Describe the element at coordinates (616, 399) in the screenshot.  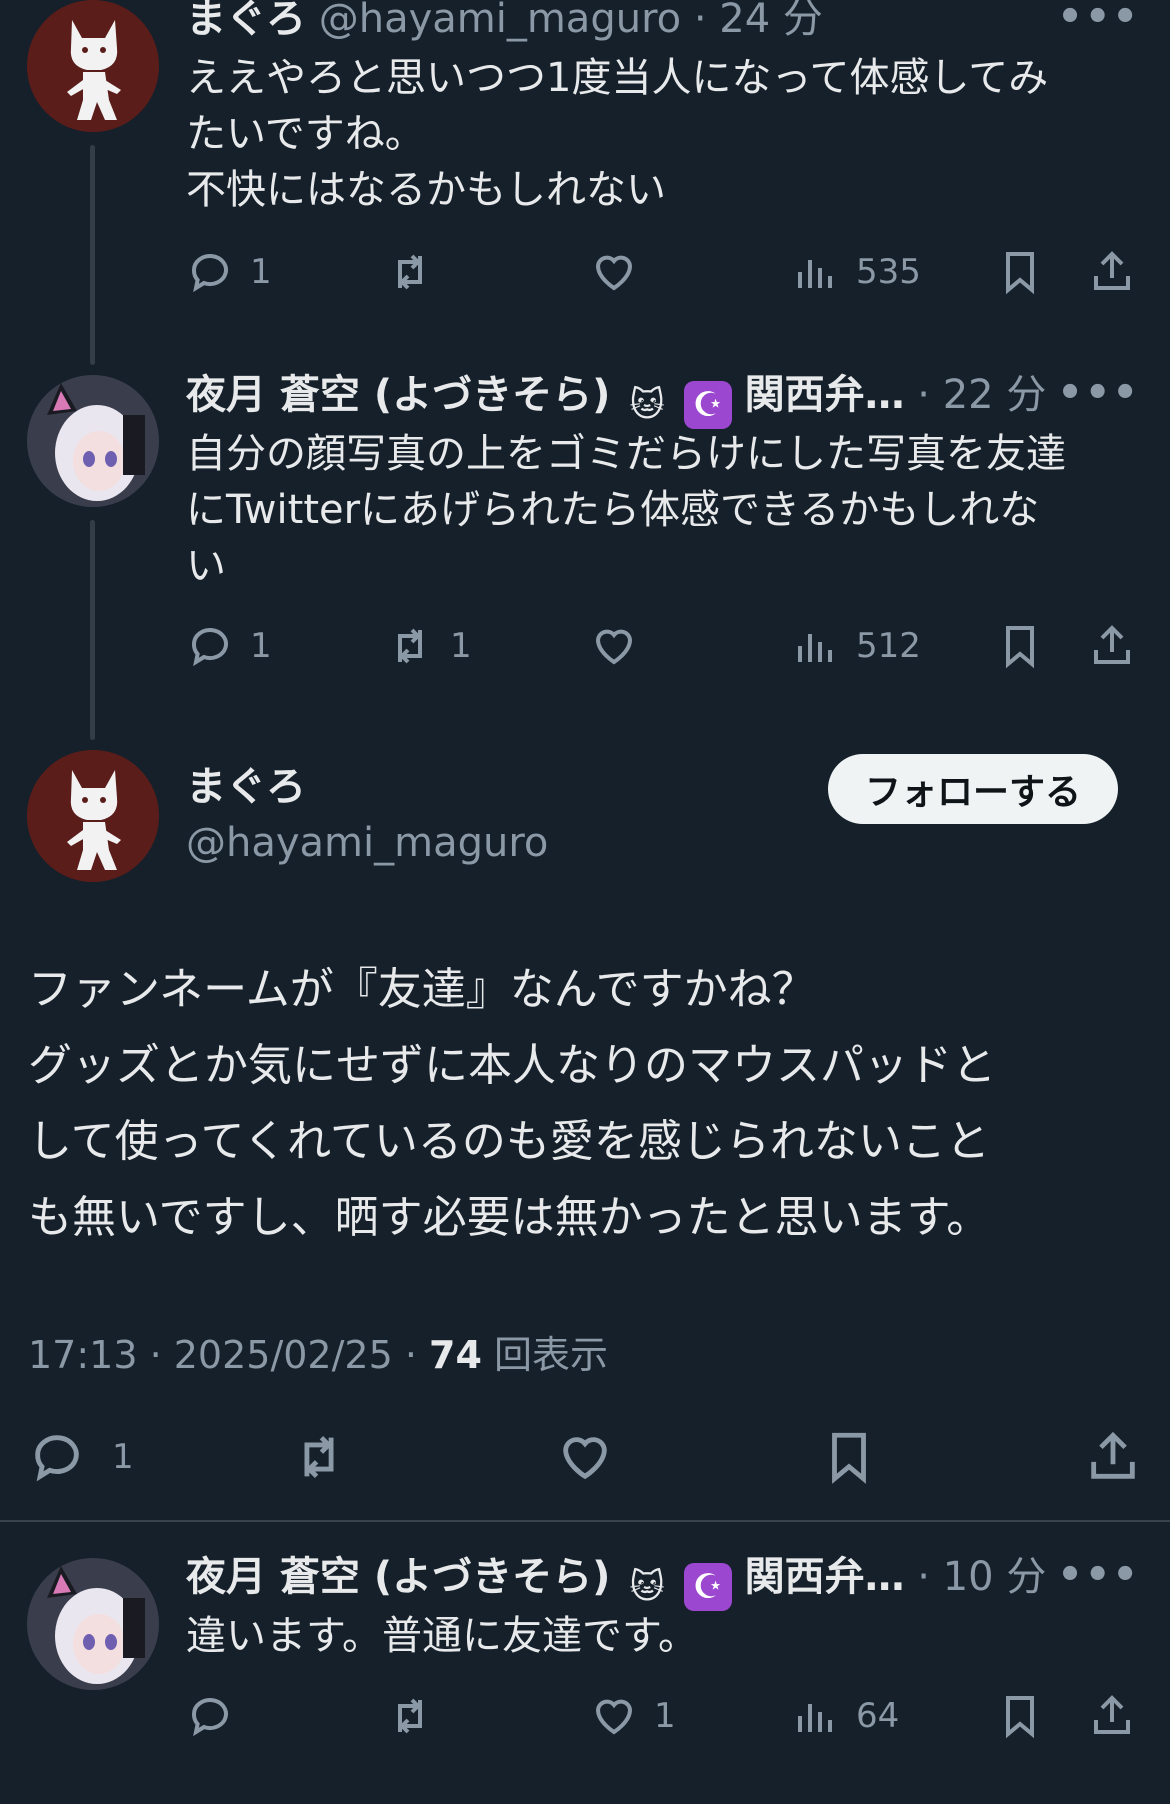
I see `tweet-header: 夜月 蒼空 (よづきそら) 🐱 ☪ 関西弁… · 22 分` at that location.